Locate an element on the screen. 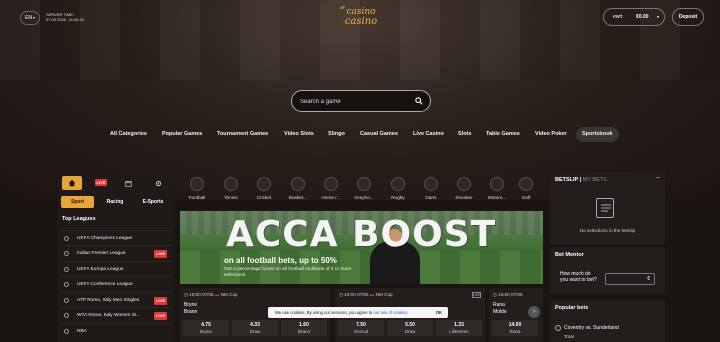 This screenshot has width=720, height=342. league-name: Indian Premier League is located at coordinates (101, 253).